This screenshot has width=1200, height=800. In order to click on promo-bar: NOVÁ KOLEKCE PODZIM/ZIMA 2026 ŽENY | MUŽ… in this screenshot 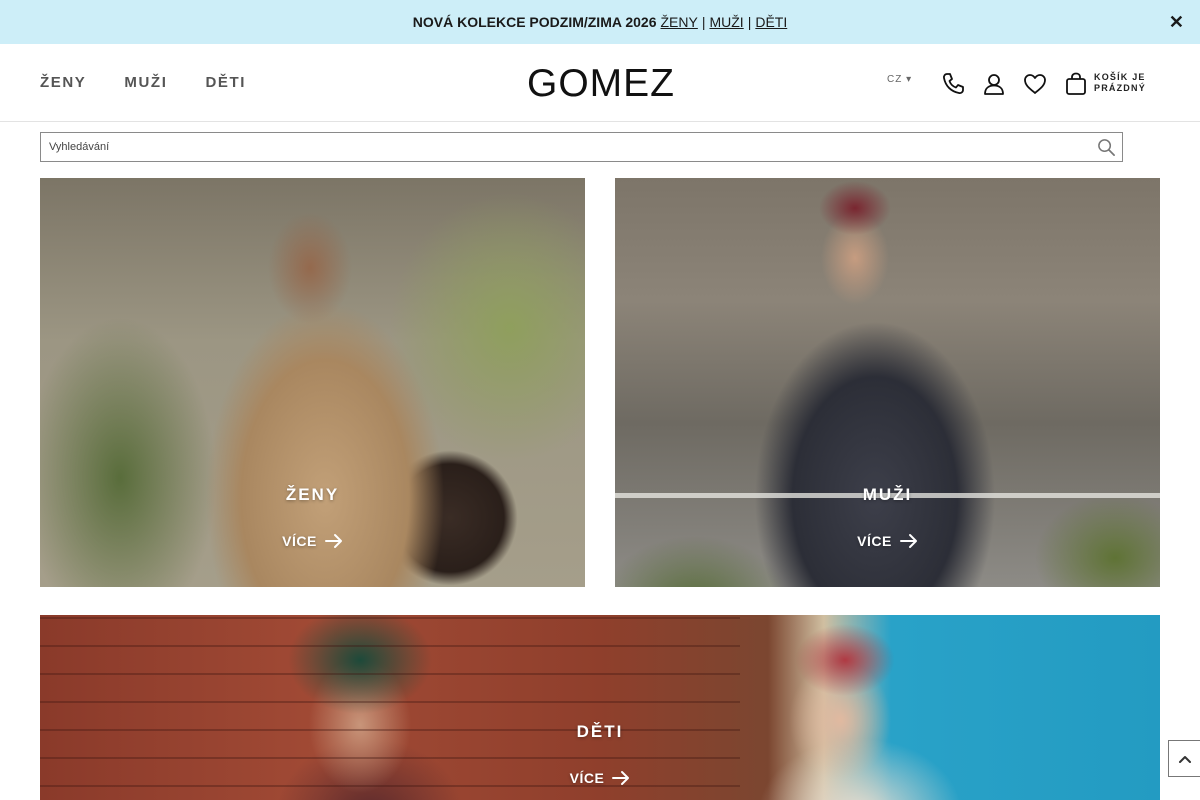, I will do `click(600, 22)`.